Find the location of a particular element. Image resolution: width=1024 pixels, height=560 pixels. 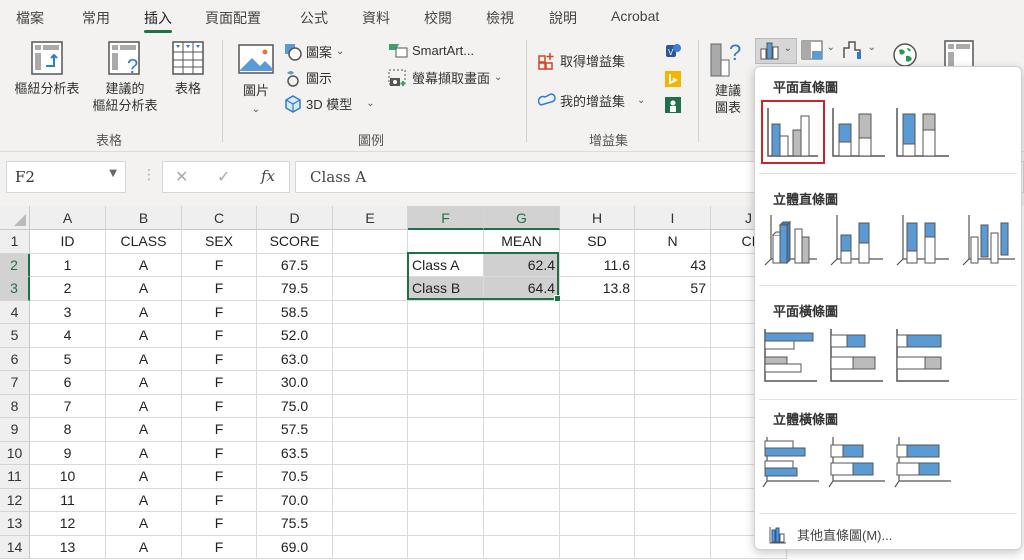

cell-c8: F is located at coordinates (219, 406).